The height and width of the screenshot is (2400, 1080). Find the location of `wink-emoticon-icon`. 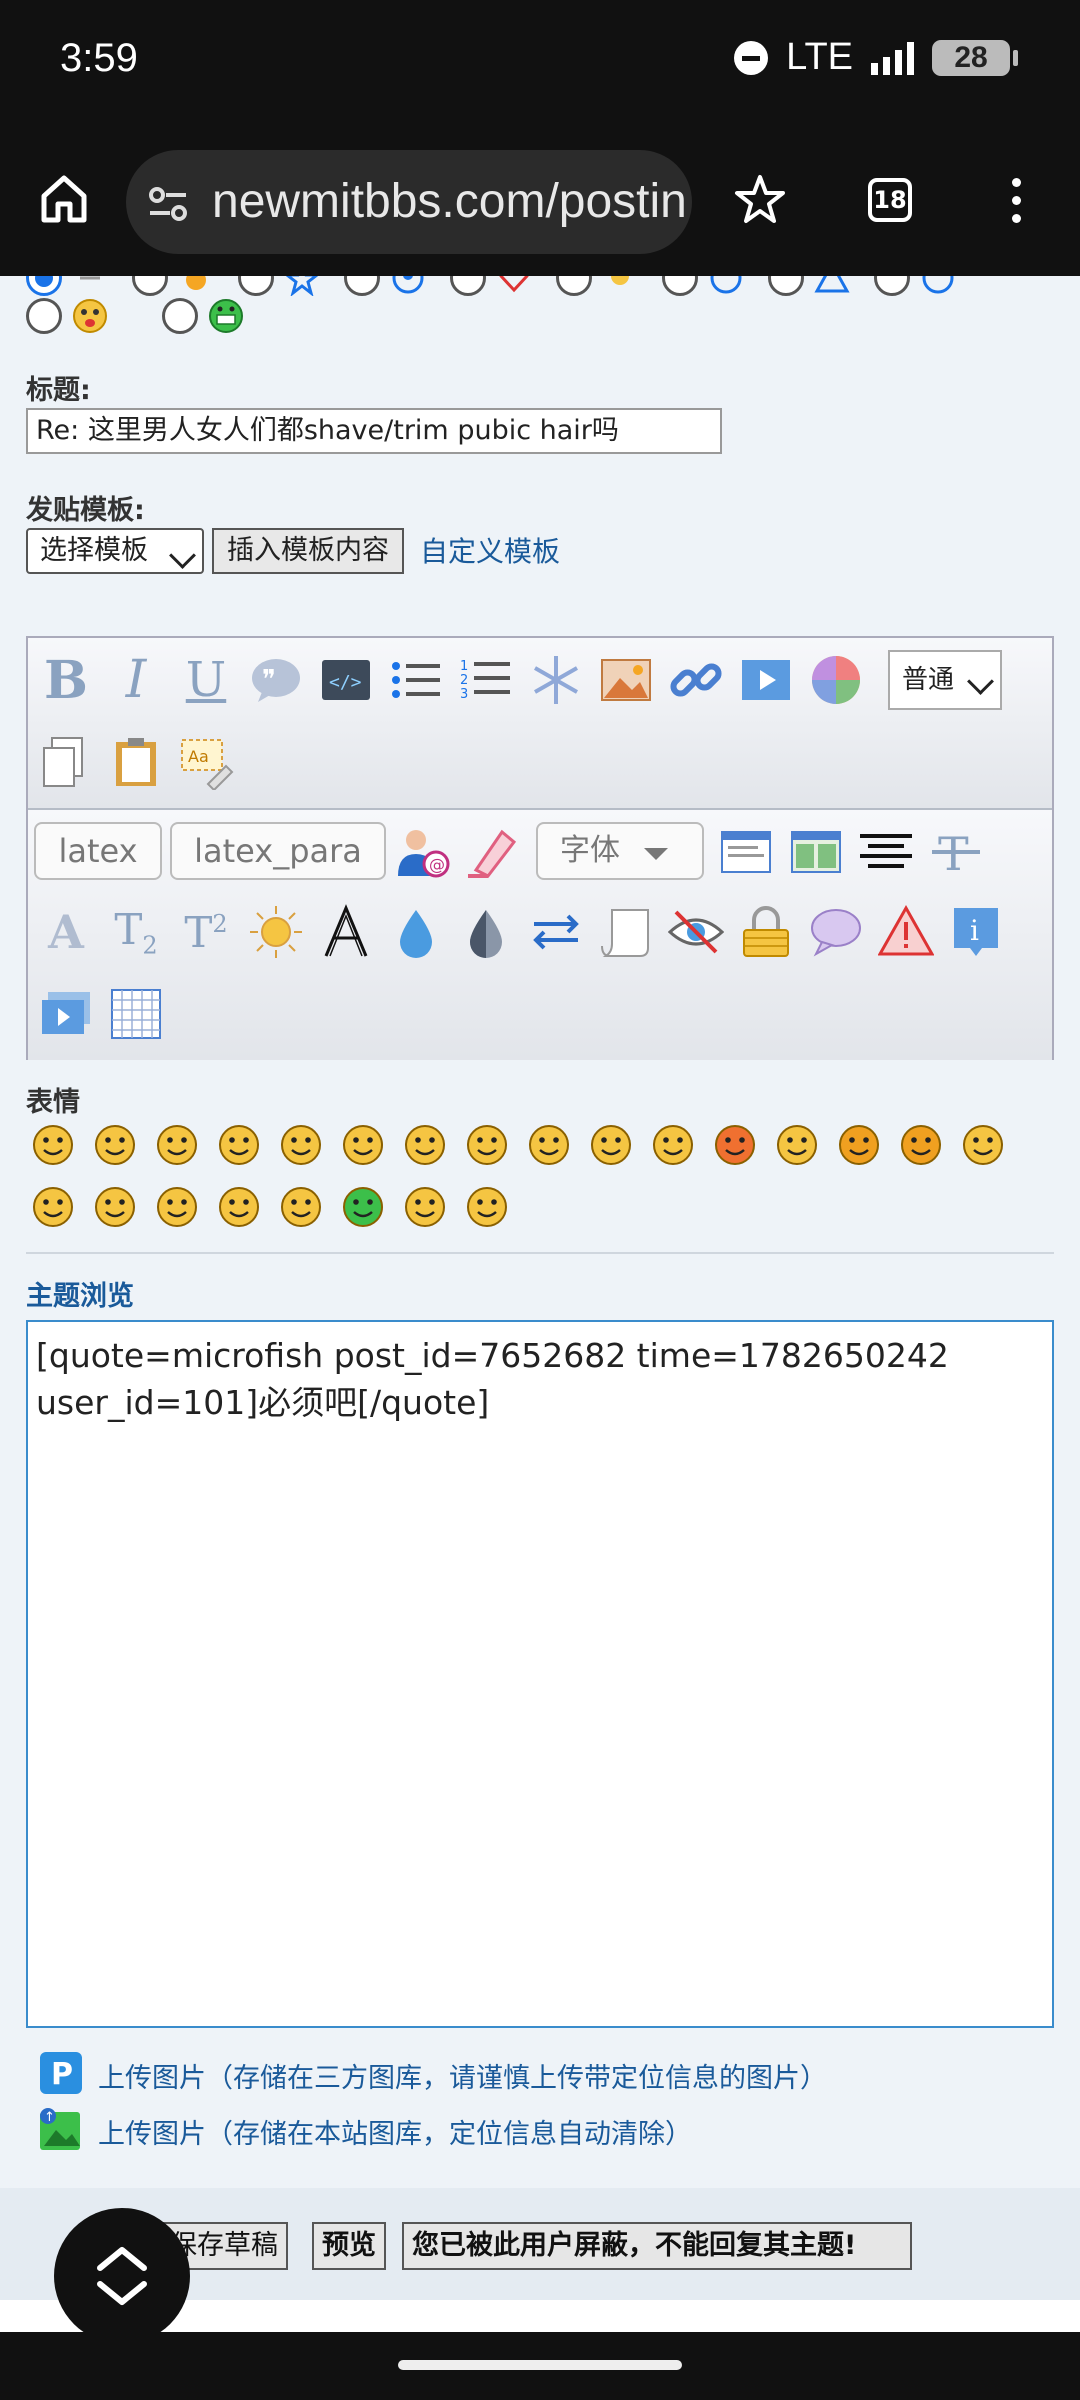

wink-emoticon-icon is located at coordinates (177, 1145).